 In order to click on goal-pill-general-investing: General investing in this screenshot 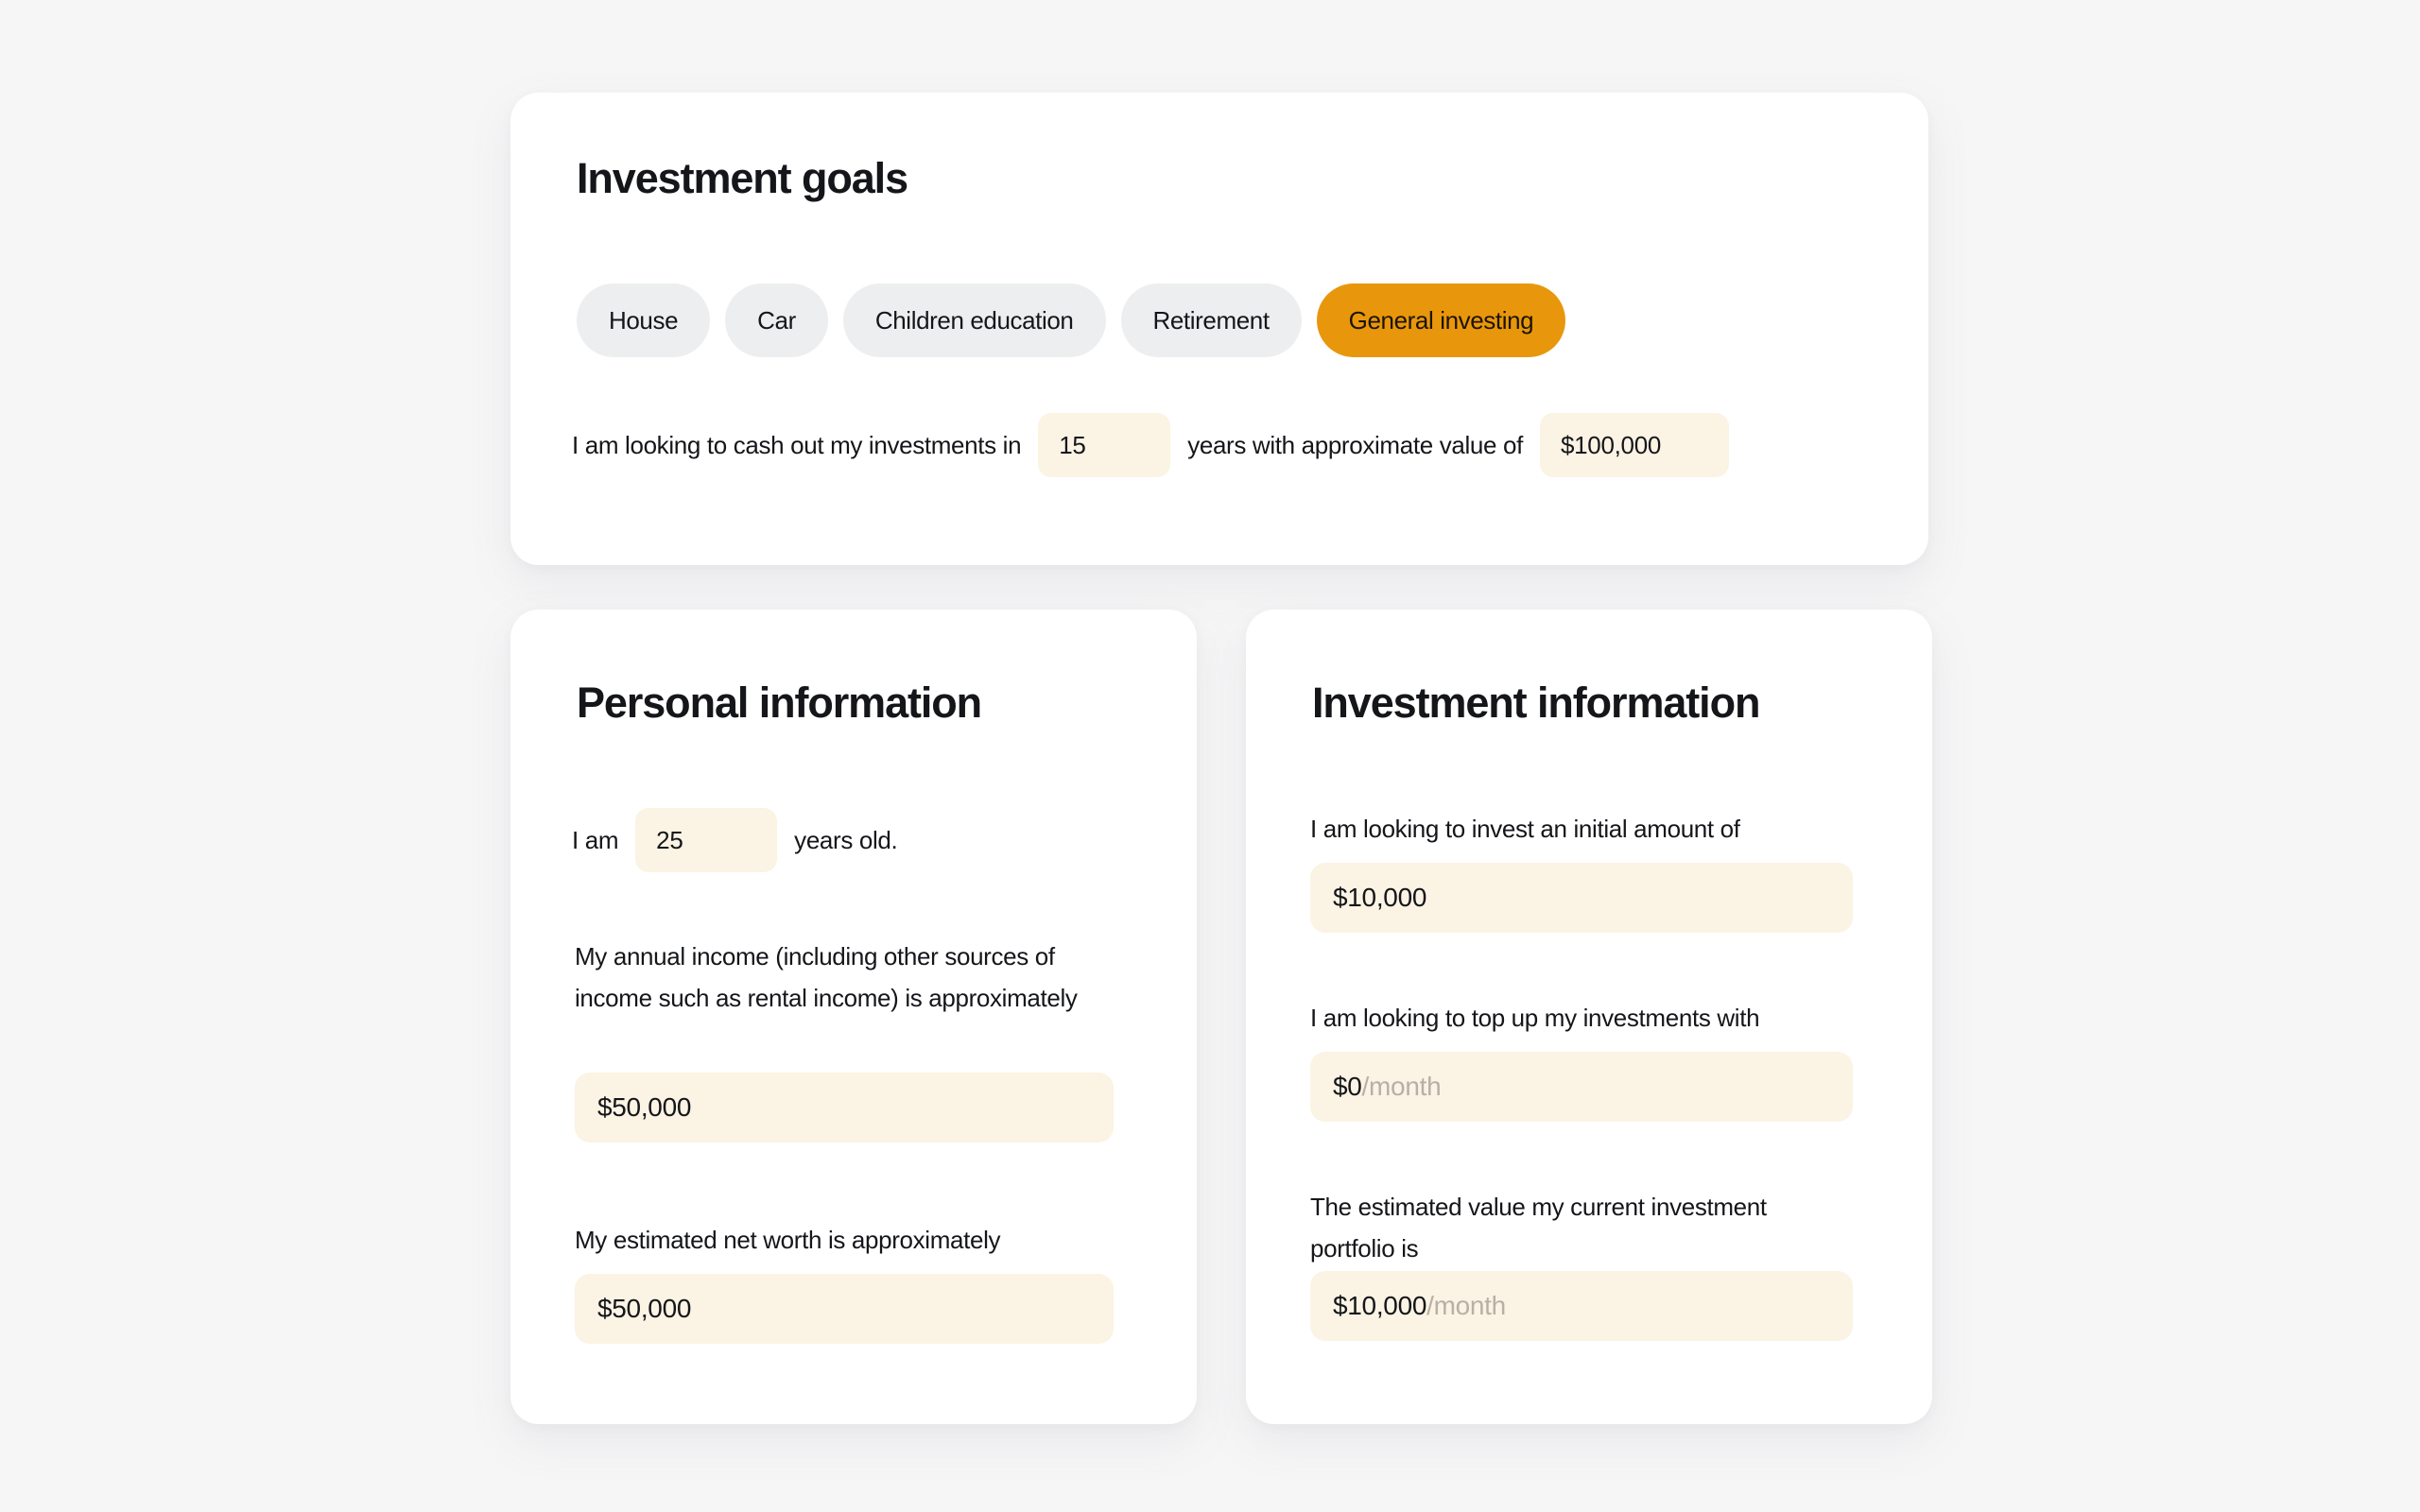, I will do `click(1441, 320)`.